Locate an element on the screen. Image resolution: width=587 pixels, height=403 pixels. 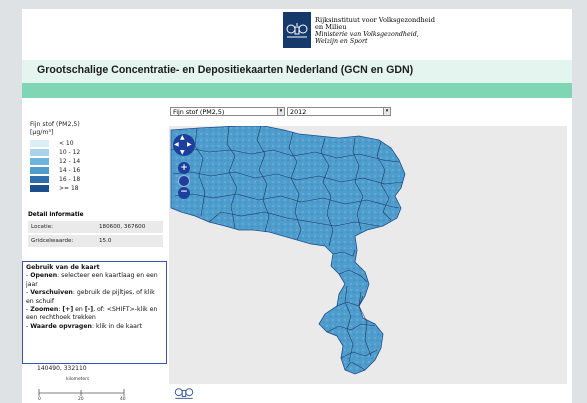
detail-title: Detail informatie is located at coordinates (56, 215).